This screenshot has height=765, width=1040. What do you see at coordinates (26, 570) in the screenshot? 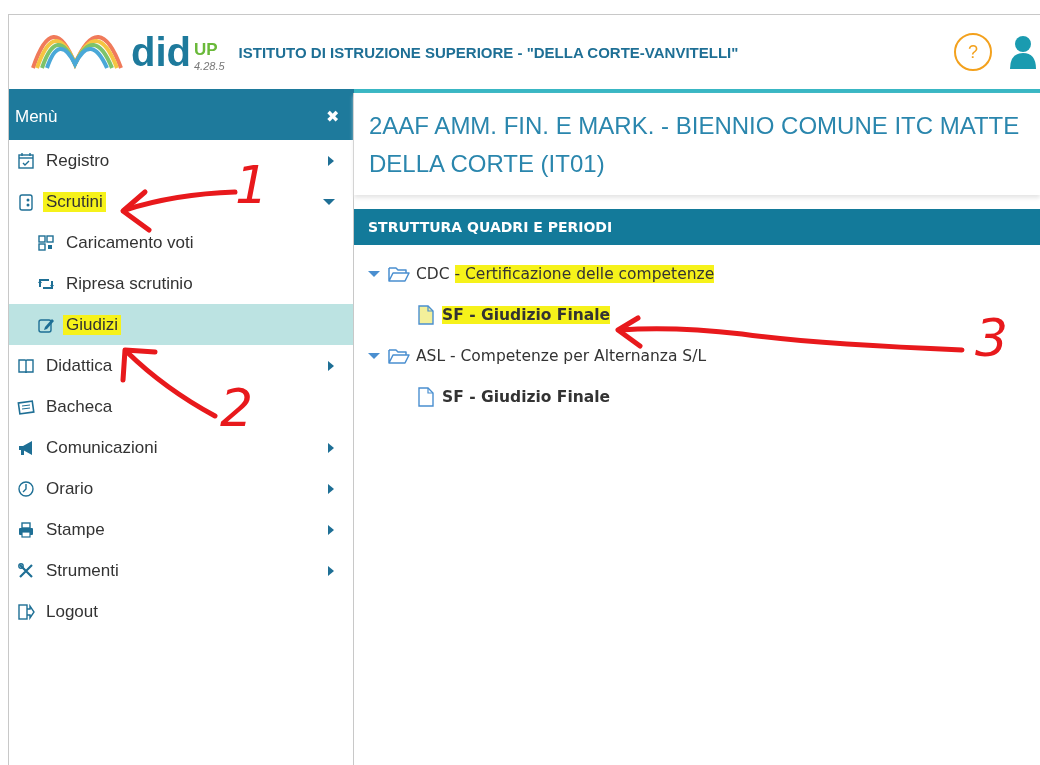
I see `tools-icon` at bounding box center [26, 570].